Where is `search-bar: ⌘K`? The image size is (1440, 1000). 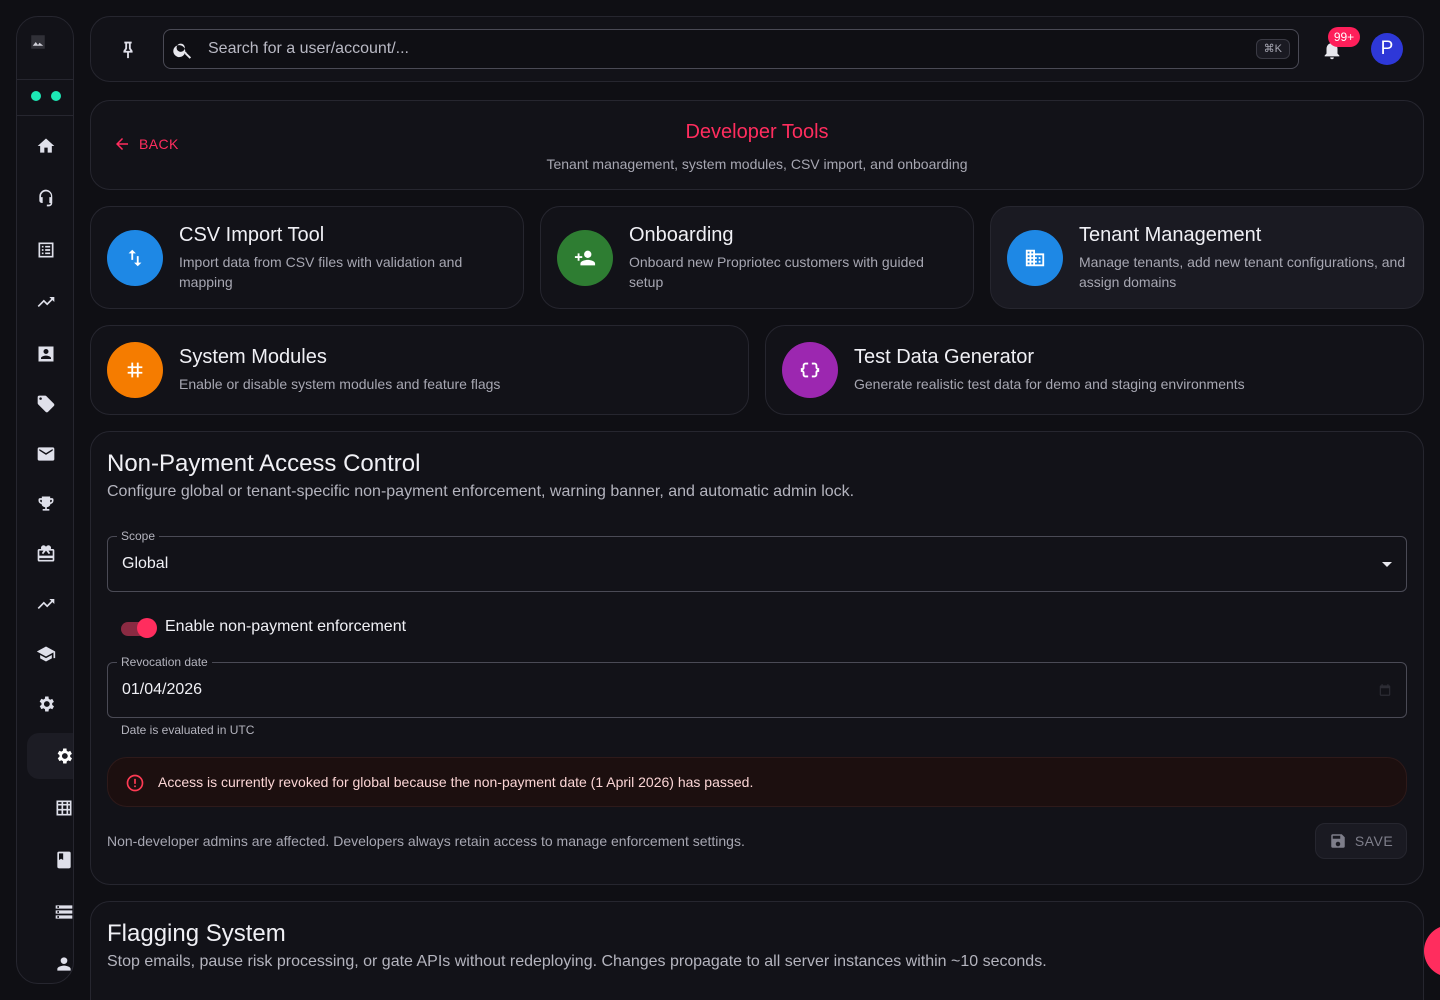
search-bar: ⌘K is located at coordinates (731, 49).